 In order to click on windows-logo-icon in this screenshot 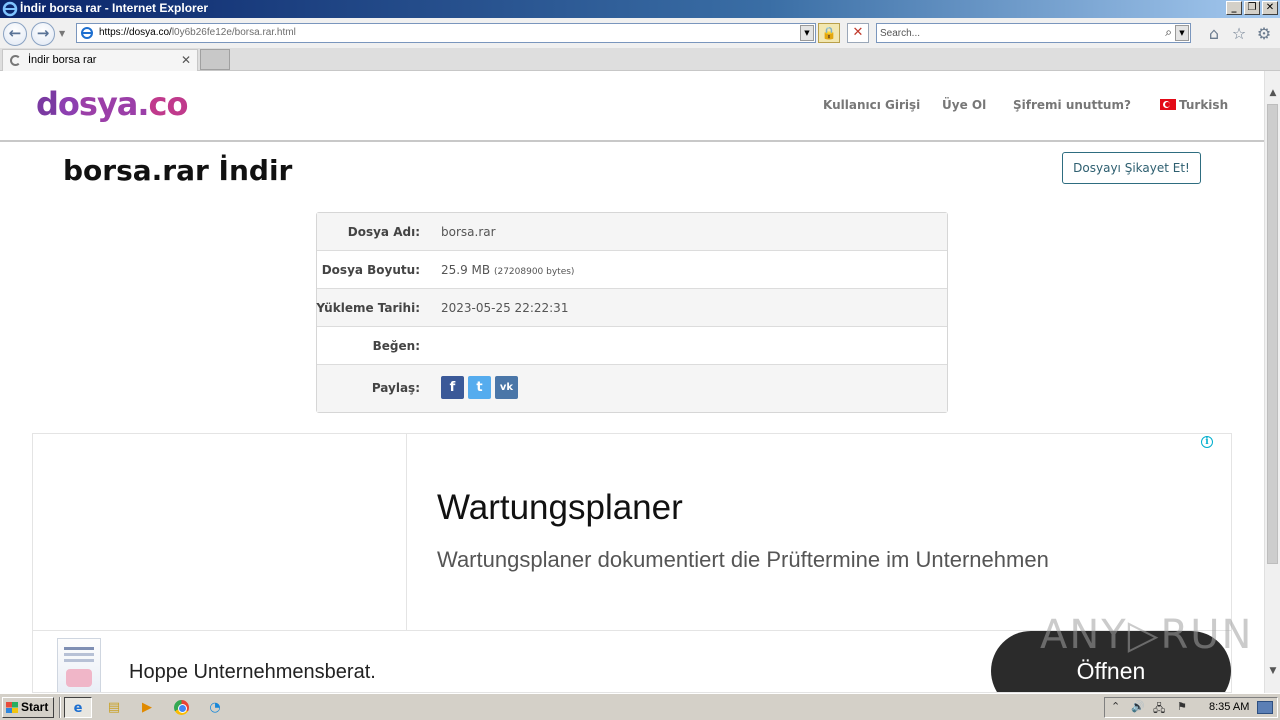, I will do `click(12, 707)`.